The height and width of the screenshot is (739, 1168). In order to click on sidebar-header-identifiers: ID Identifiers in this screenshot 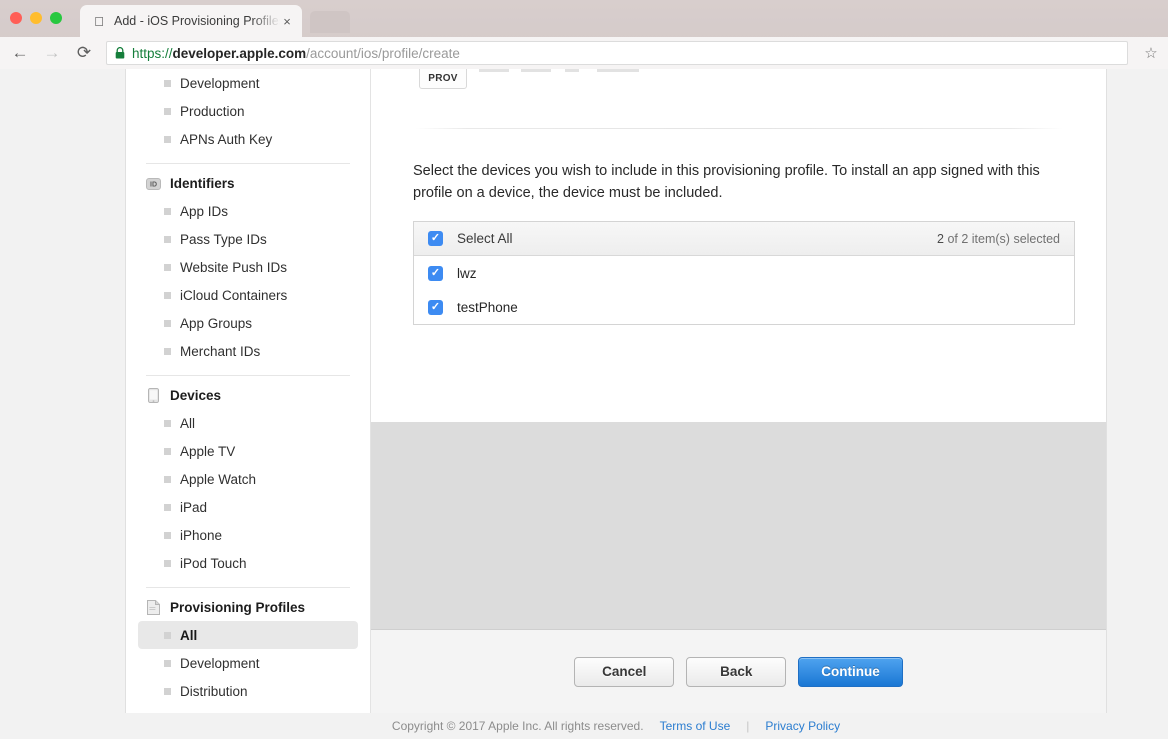, I will do `click(248, 185)`.